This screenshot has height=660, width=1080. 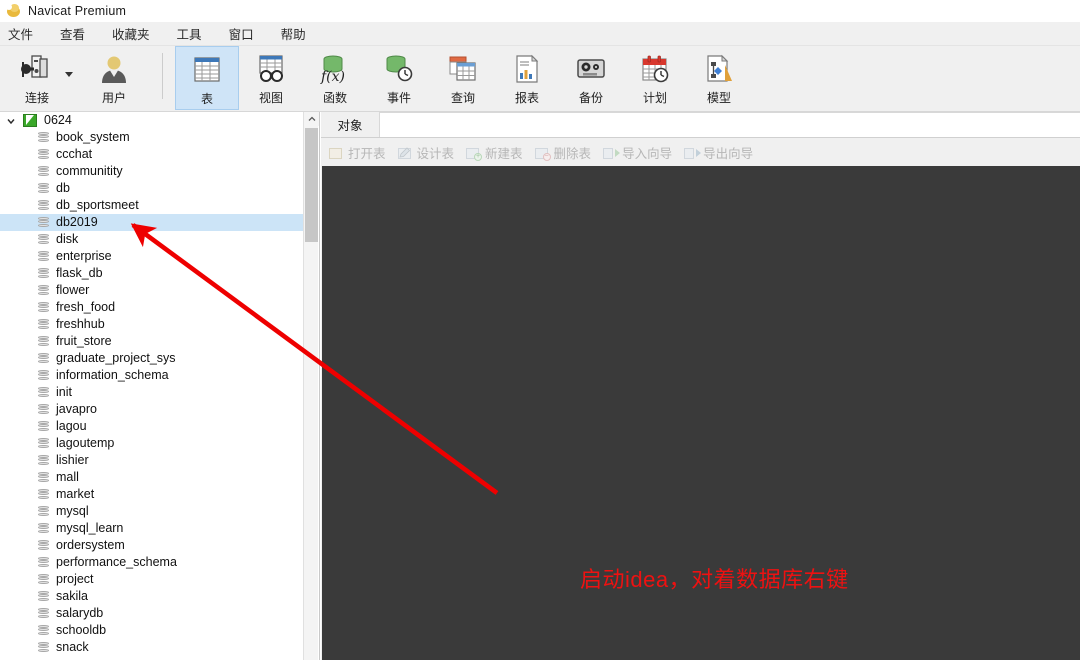 What do you see at coordinates (151, 511) in the screenshot?
I see `tree-item-database: mysql` at bounding box center [151, 511].